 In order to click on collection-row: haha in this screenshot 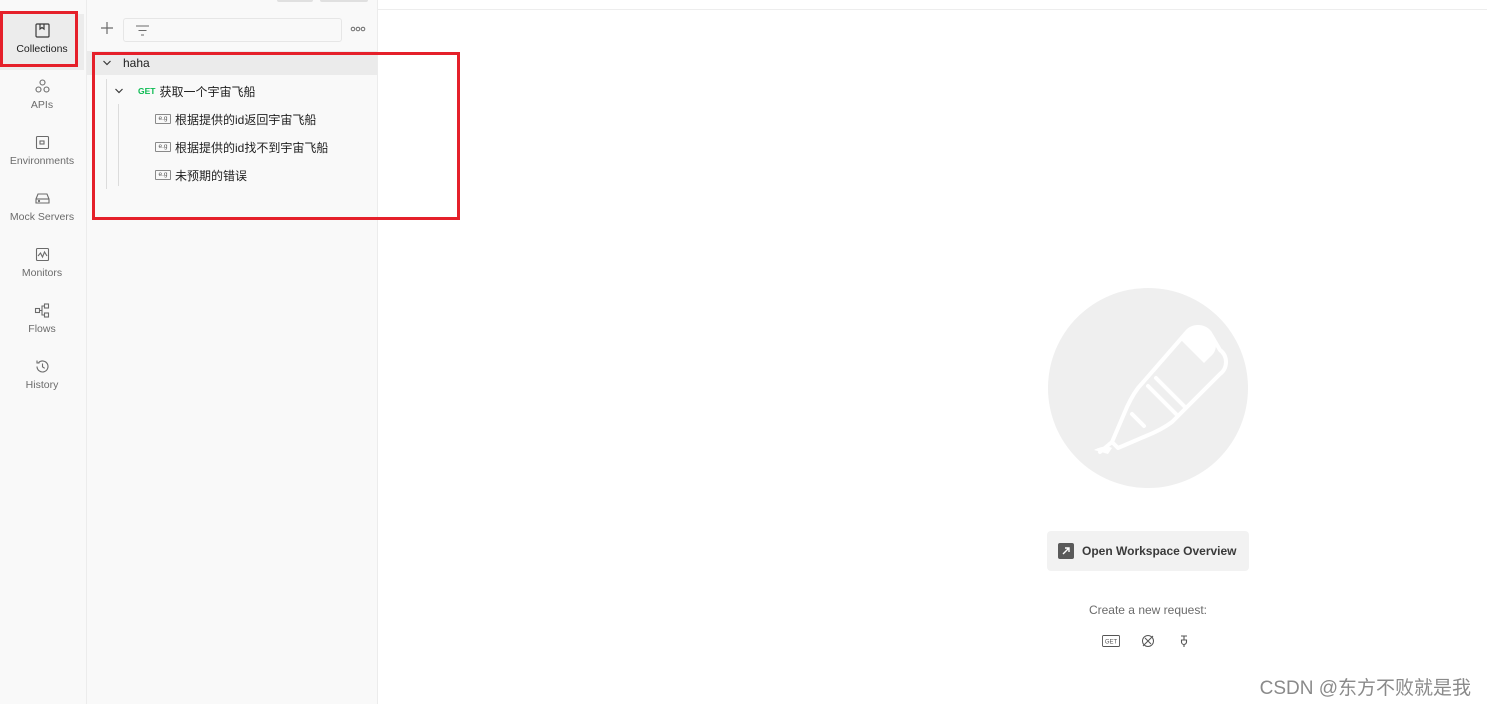, I will do `click(232, 63)`.